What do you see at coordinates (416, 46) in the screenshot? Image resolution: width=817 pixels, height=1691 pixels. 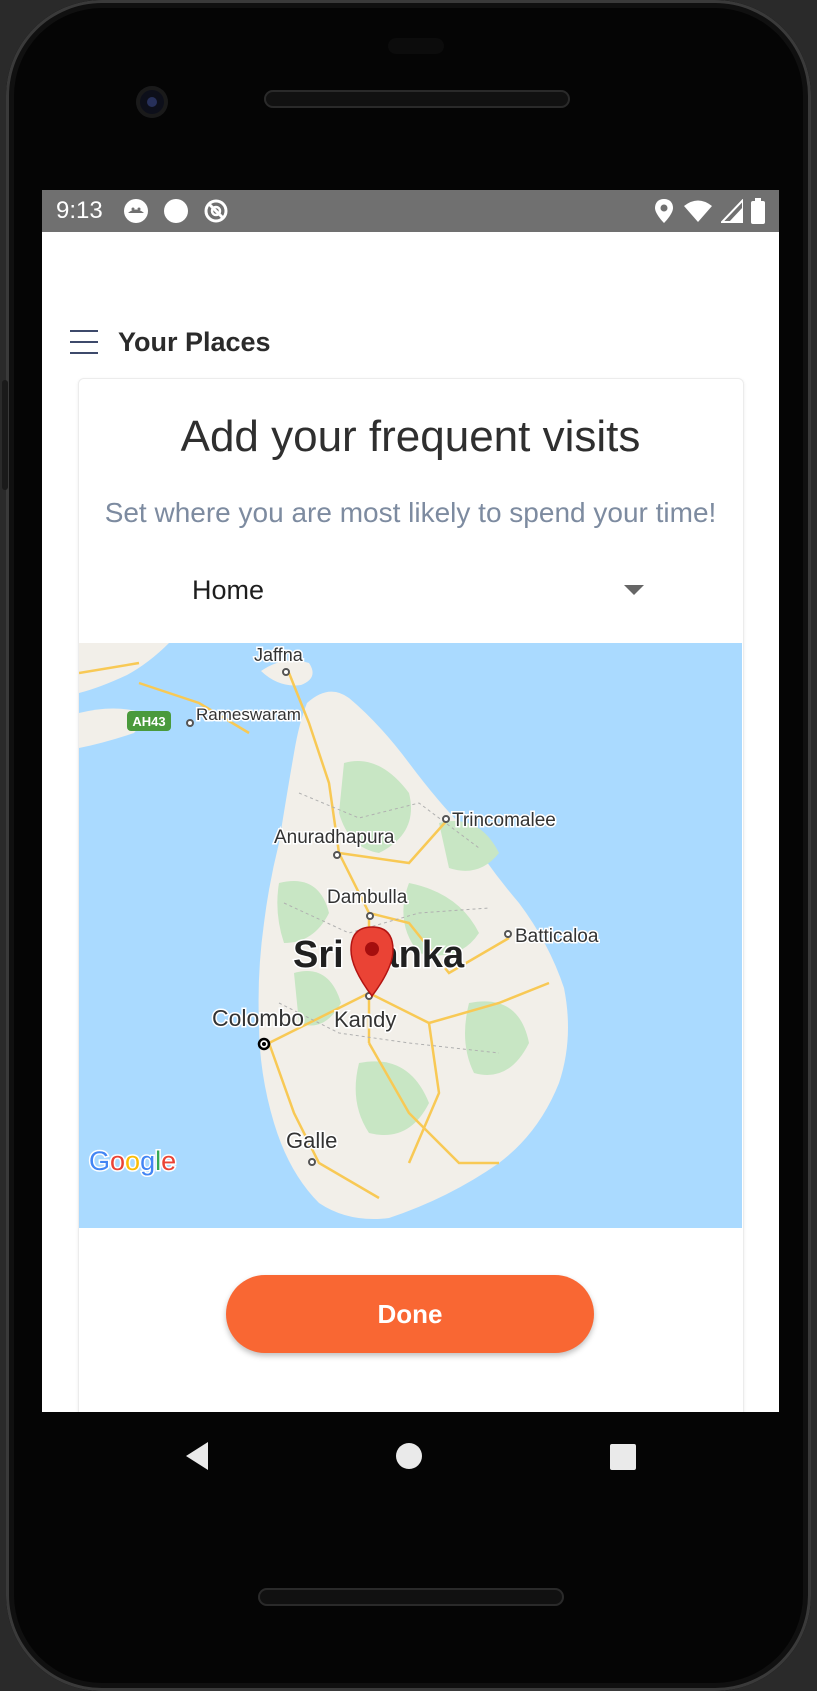 I see `earpiece-slot` at bounding box center [416, 46].